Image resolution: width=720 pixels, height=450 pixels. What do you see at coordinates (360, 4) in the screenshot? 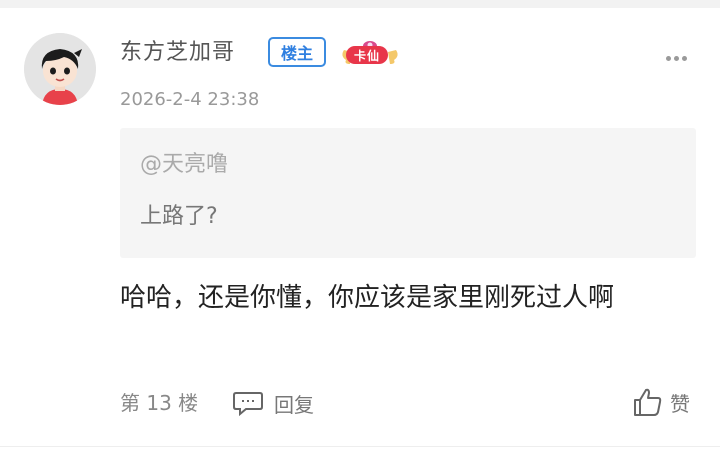
I see `top-divider` at bounding box center [360, 4].